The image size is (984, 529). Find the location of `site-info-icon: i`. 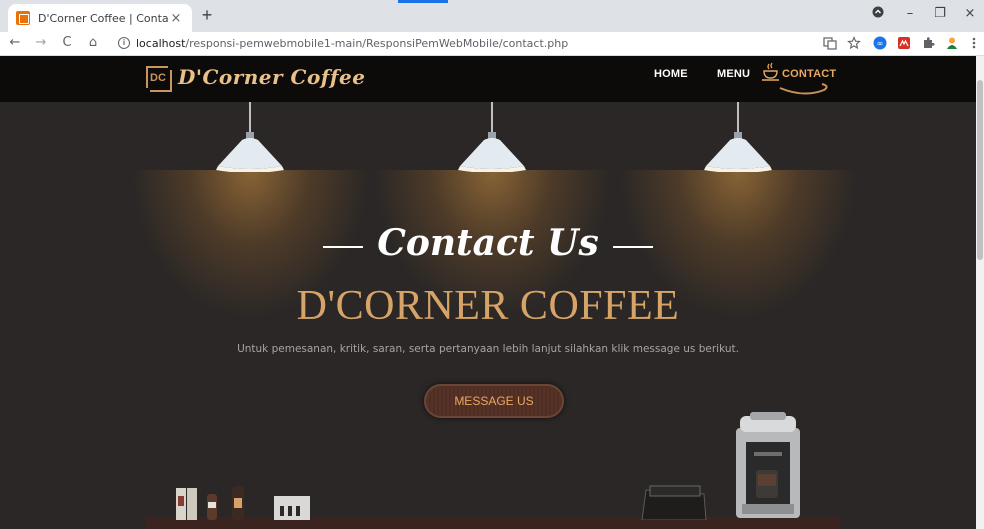

site-info-icon: i is located at coordinates (124, 43).